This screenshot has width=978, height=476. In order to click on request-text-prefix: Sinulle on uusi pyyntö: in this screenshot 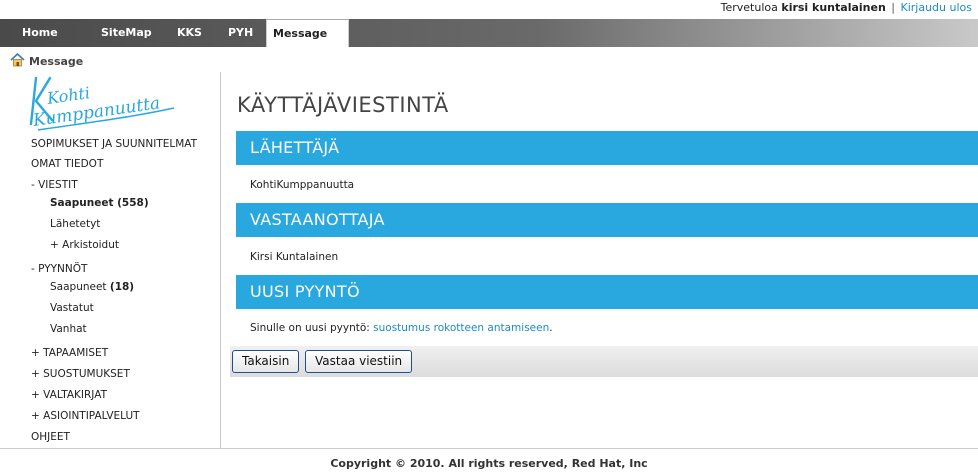, I will do `click(312, 328)`.